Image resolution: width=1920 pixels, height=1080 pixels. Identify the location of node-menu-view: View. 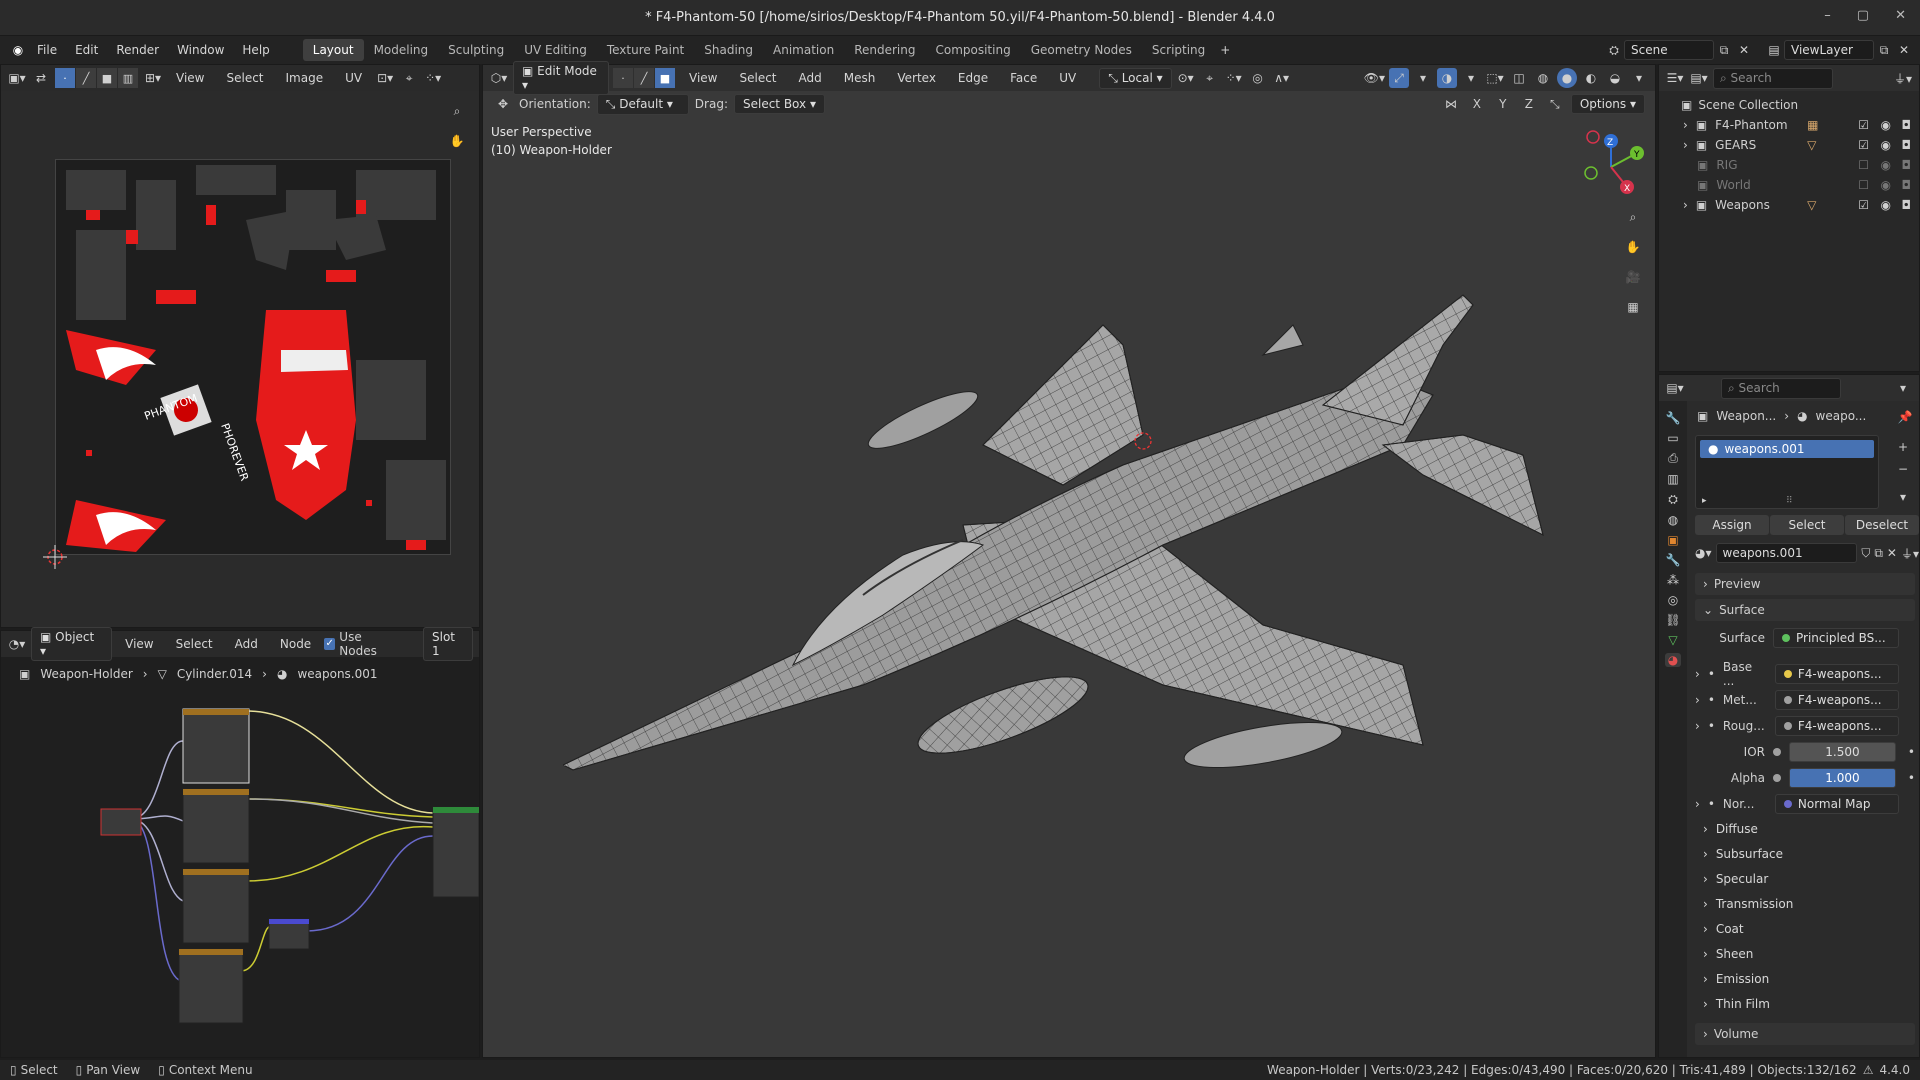
(139, 644).